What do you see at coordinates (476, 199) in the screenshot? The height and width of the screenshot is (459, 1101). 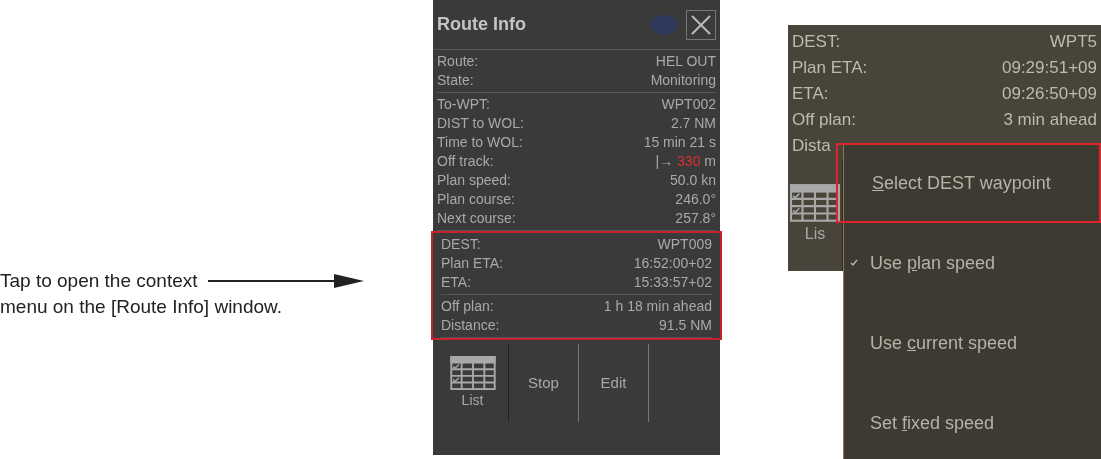 I see `field-label: Plan course:` at bounding box center [476, 199].